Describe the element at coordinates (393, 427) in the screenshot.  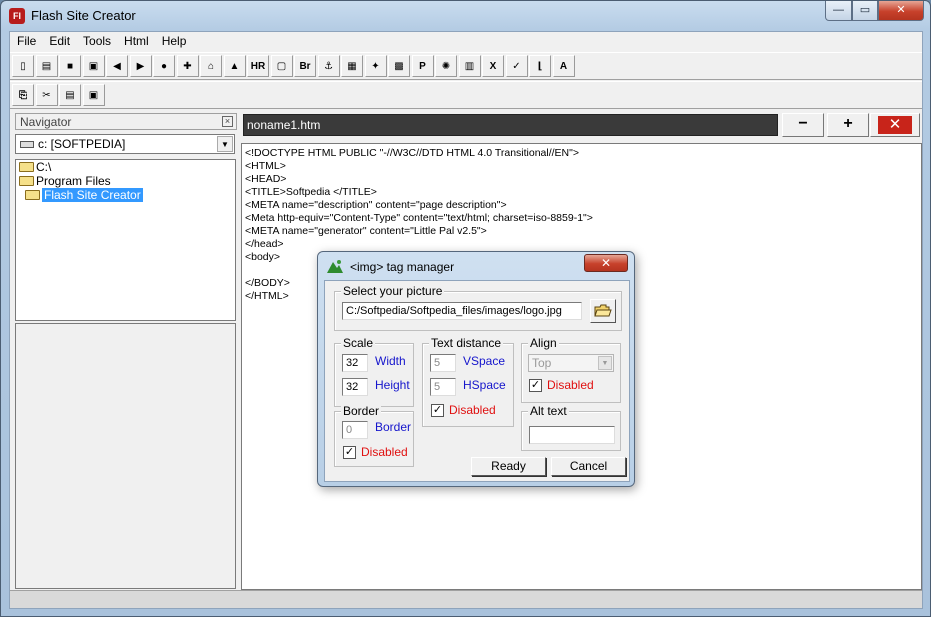
I see `border-label: Border` at that location.